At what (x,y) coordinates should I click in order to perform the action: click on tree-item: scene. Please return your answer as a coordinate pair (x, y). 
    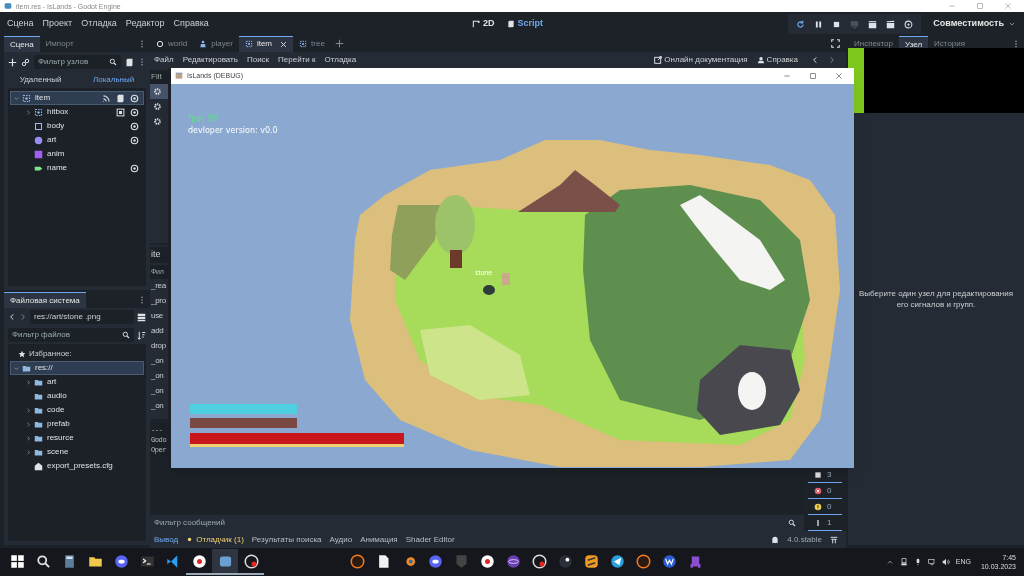
    Looking at the image, I should click on (77, 452).